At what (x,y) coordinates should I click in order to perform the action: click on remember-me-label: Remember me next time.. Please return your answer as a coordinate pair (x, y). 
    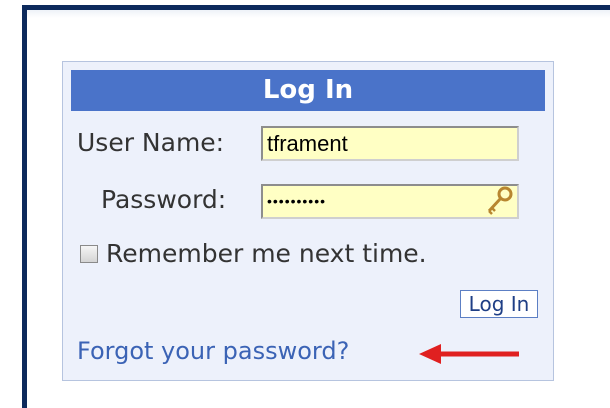
    Looking at the image, I should click on (266, 253).